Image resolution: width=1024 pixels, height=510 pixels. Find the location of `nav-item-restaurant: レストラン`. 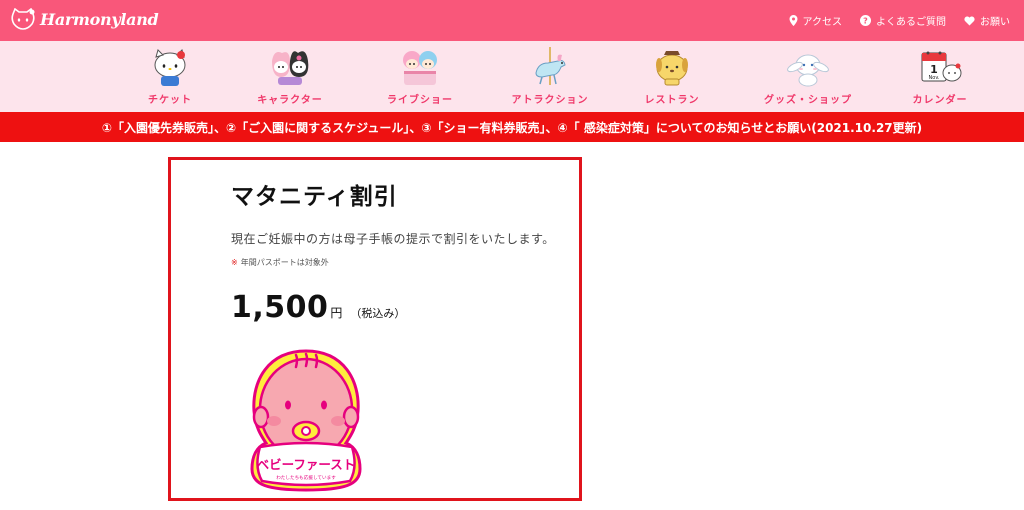

nav-item-restaurant: レストラン is located at coordinates (672, 76).